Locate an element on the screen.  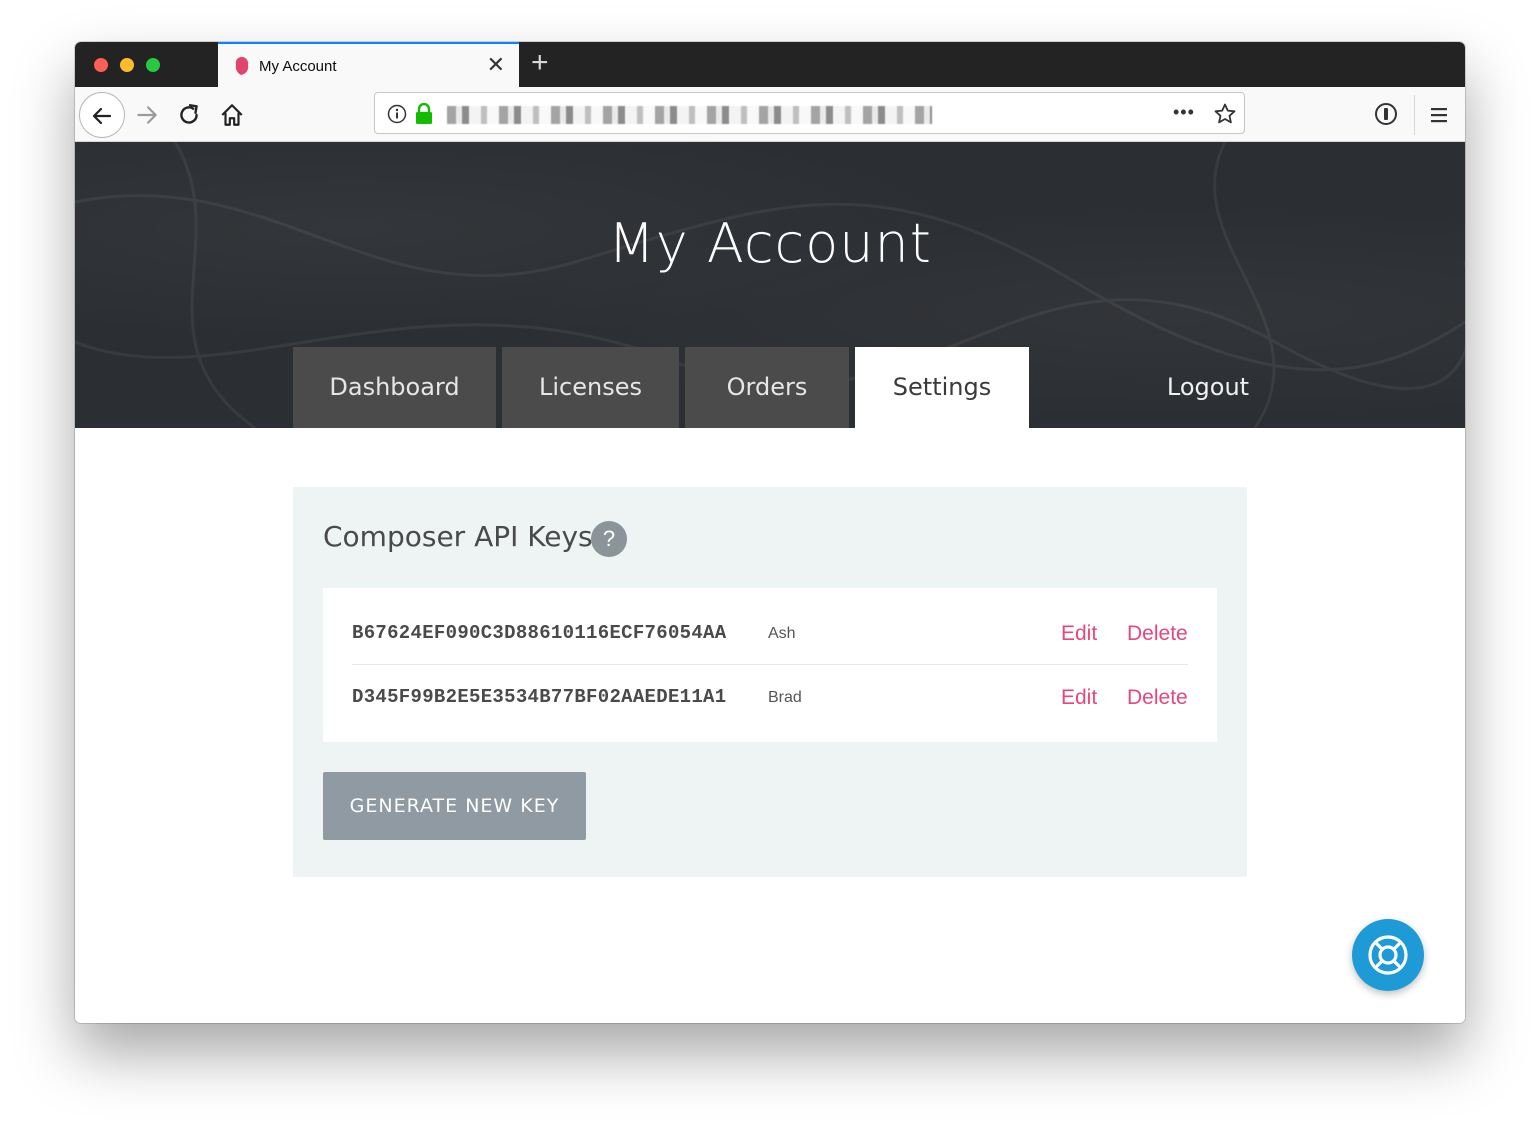
hamburger-menu-icon is located at coordinates (1439, 115).